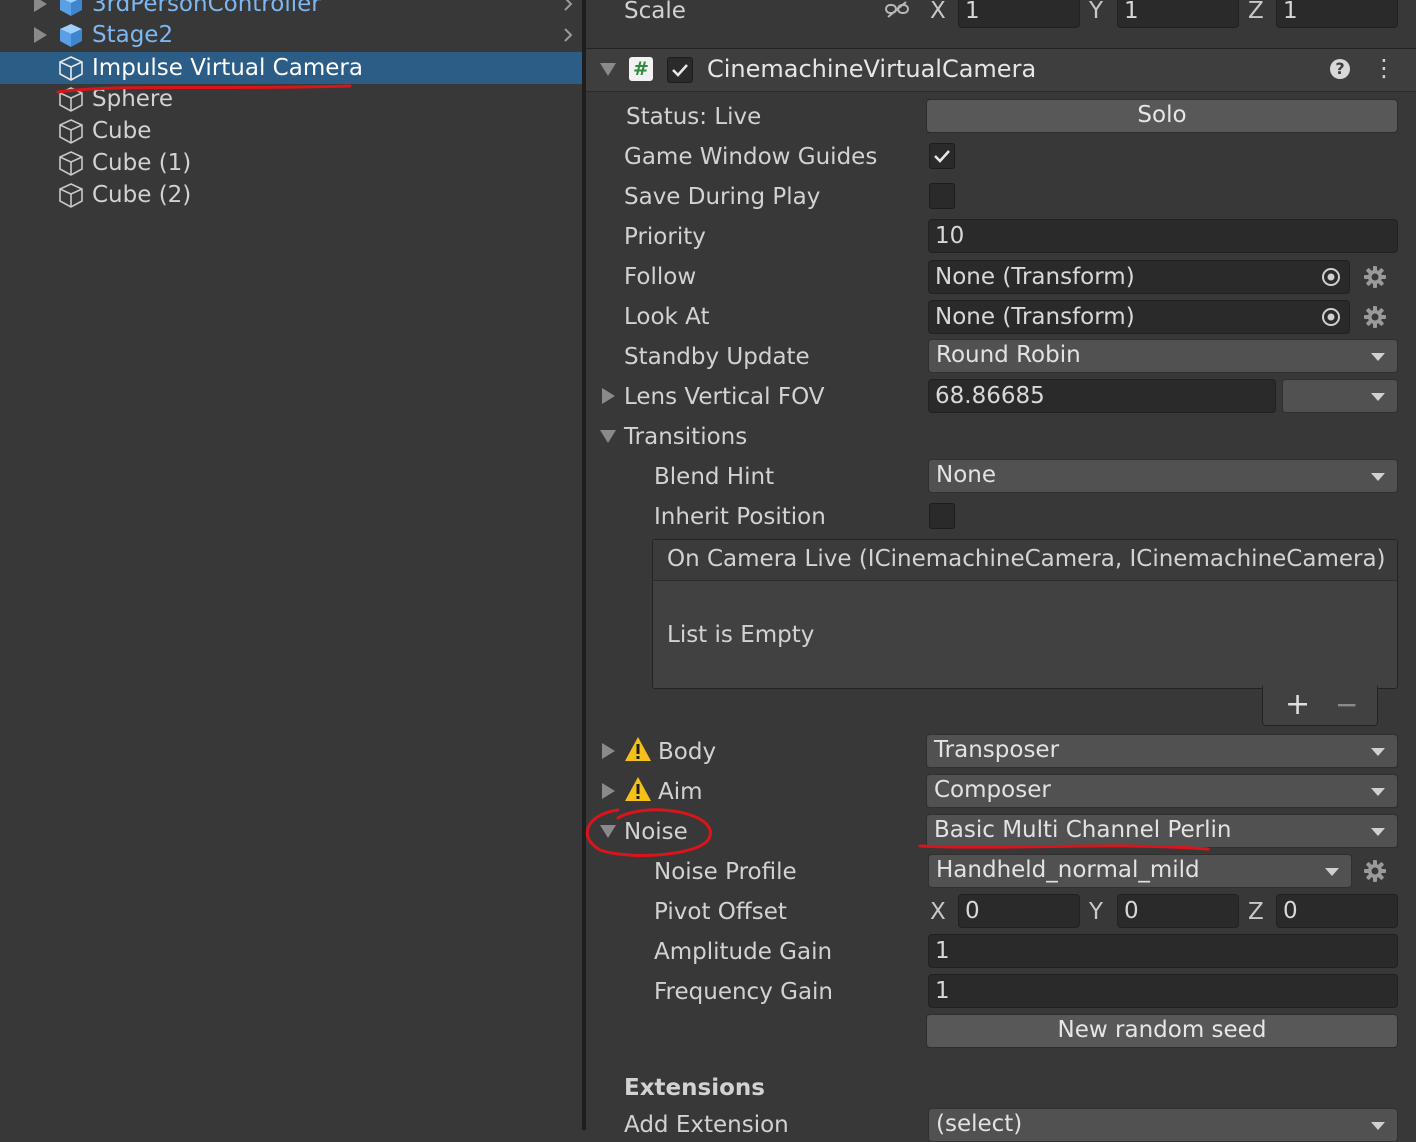  What do you see at coordinates (1068, 870) in the screenshot?
I see `noise-profile-value: Handheld_normal_mild` at bounding box center [1068, 870].